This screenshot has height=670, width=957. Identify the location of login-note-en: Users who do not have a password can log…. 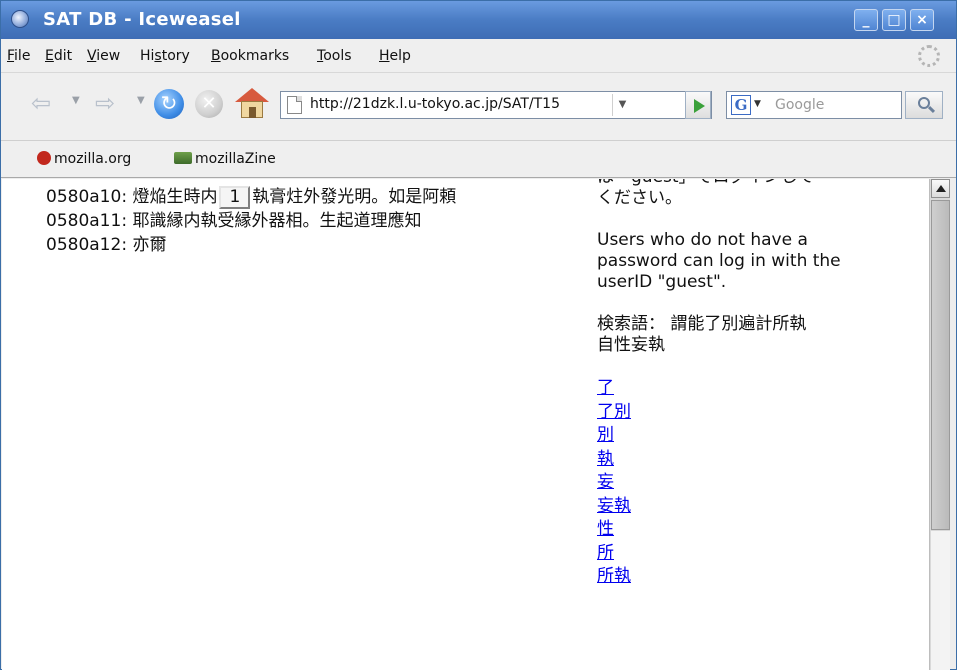
(719, 261).